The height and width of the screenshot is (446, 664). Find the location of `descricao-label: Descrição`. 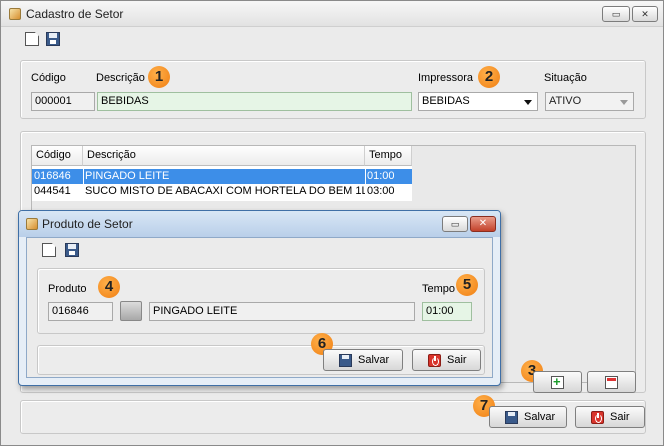

descricao-label: Descrição is located at coordinates (120, 78).